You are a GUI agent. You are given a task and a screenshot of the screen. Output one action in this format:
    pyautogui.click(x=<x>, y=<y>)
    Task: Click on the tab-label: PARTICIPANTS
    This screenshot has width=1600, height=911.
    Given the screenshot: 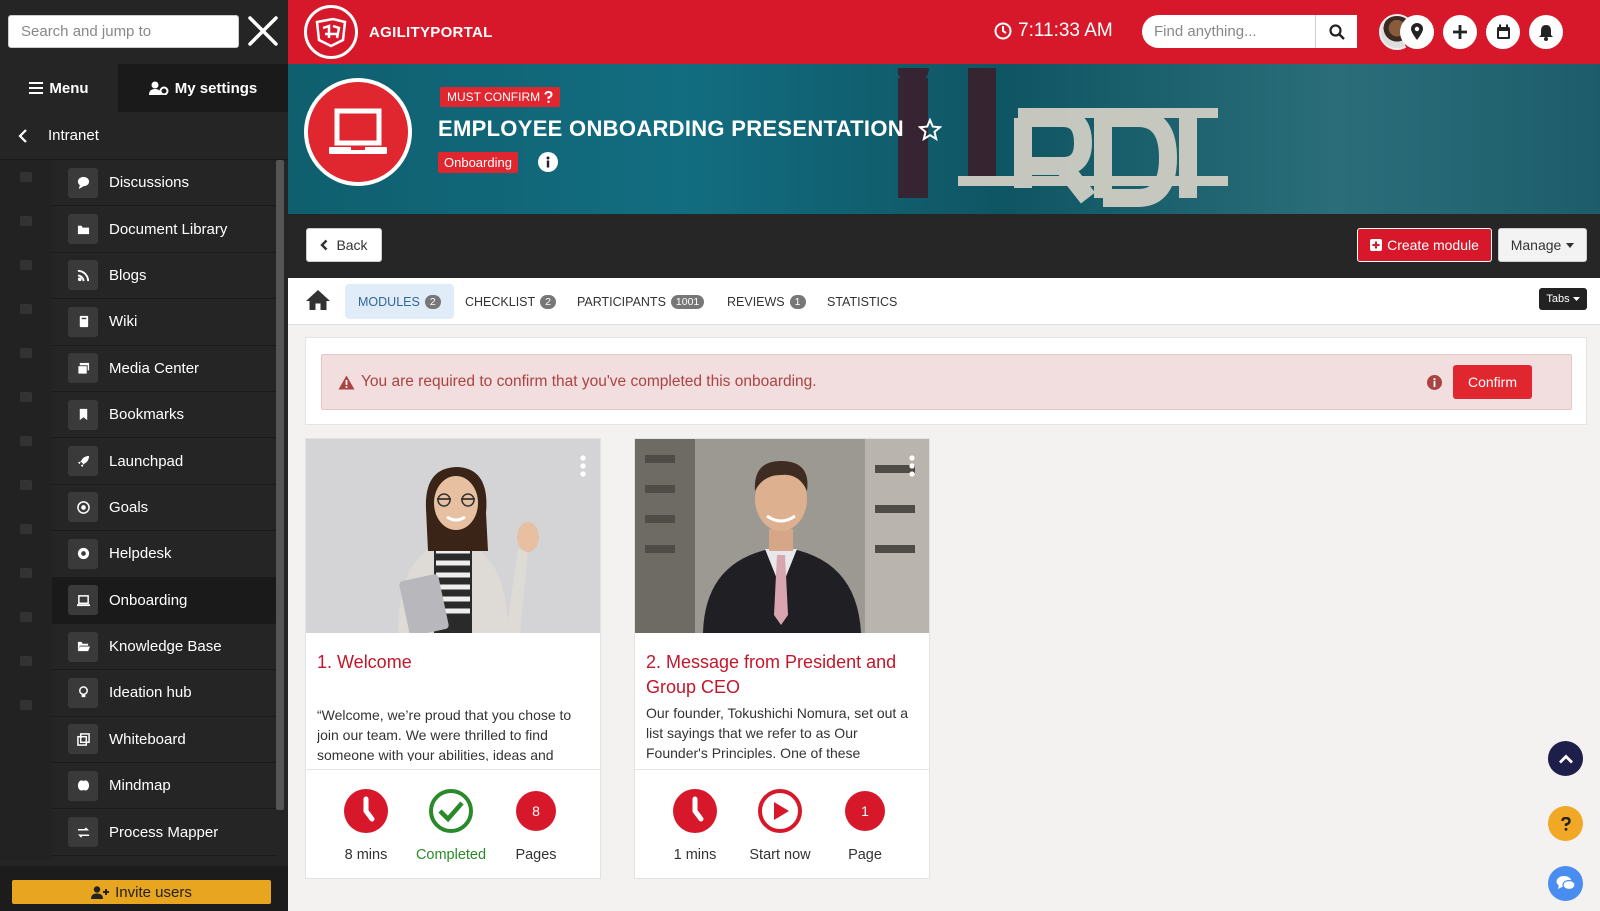 What is the action you would take?
    pyautogui.click(x=621, y=301)
    